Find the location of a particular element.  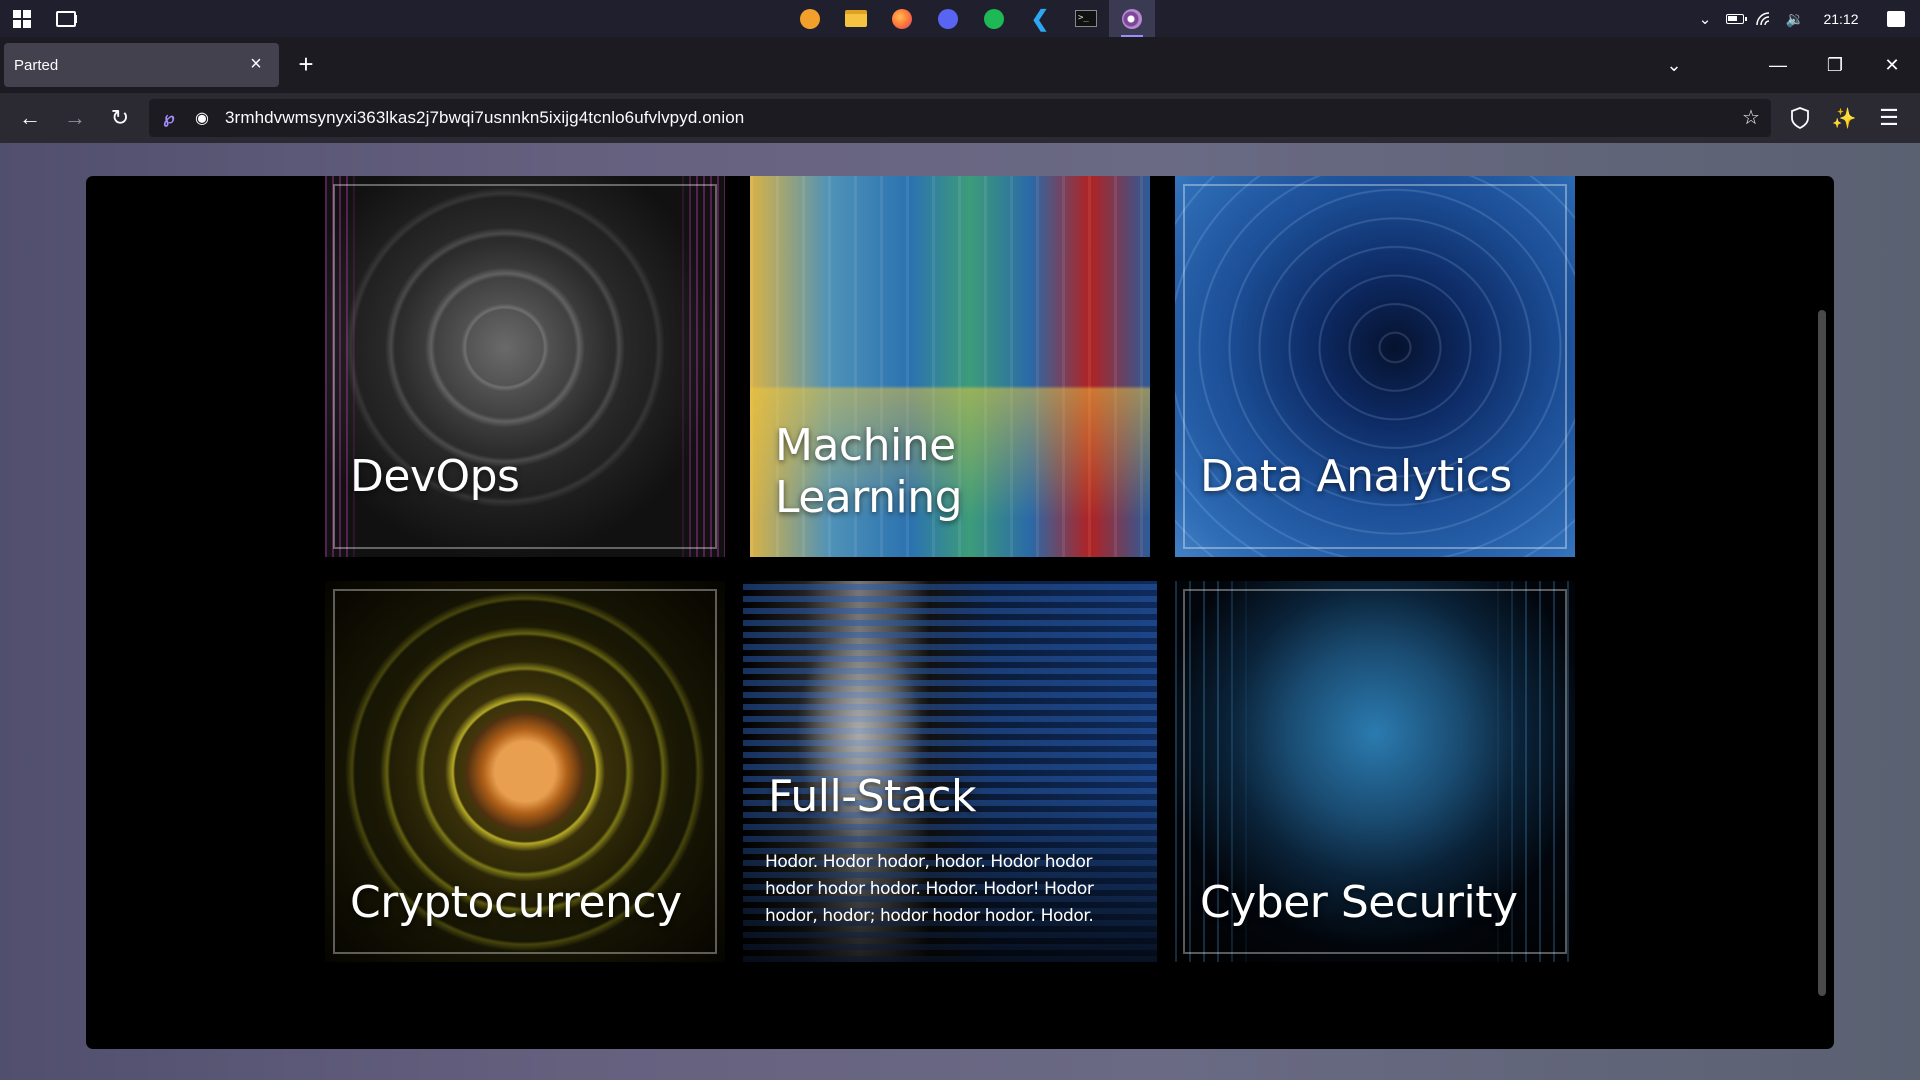

card-data-analytics: Data Analytics is located at coordinates (1375, 366).